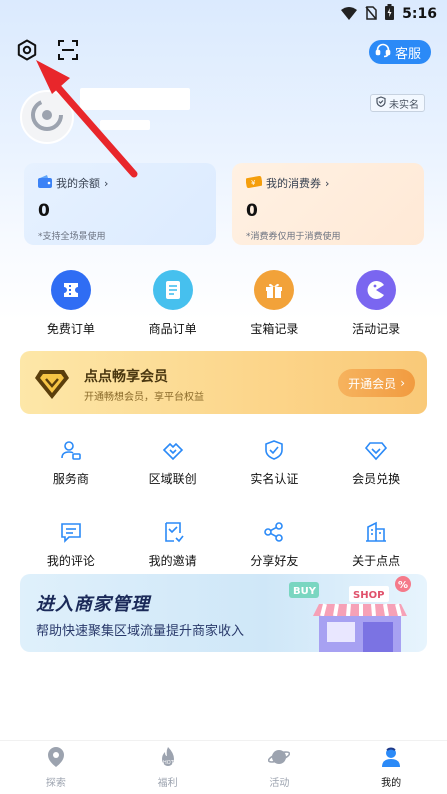 The height and width of the screenshot is (794, 447). What do you see at coordinates (172, 290) in the screenshot?
I see `order-list-icon` at bounding box center [172, 290].